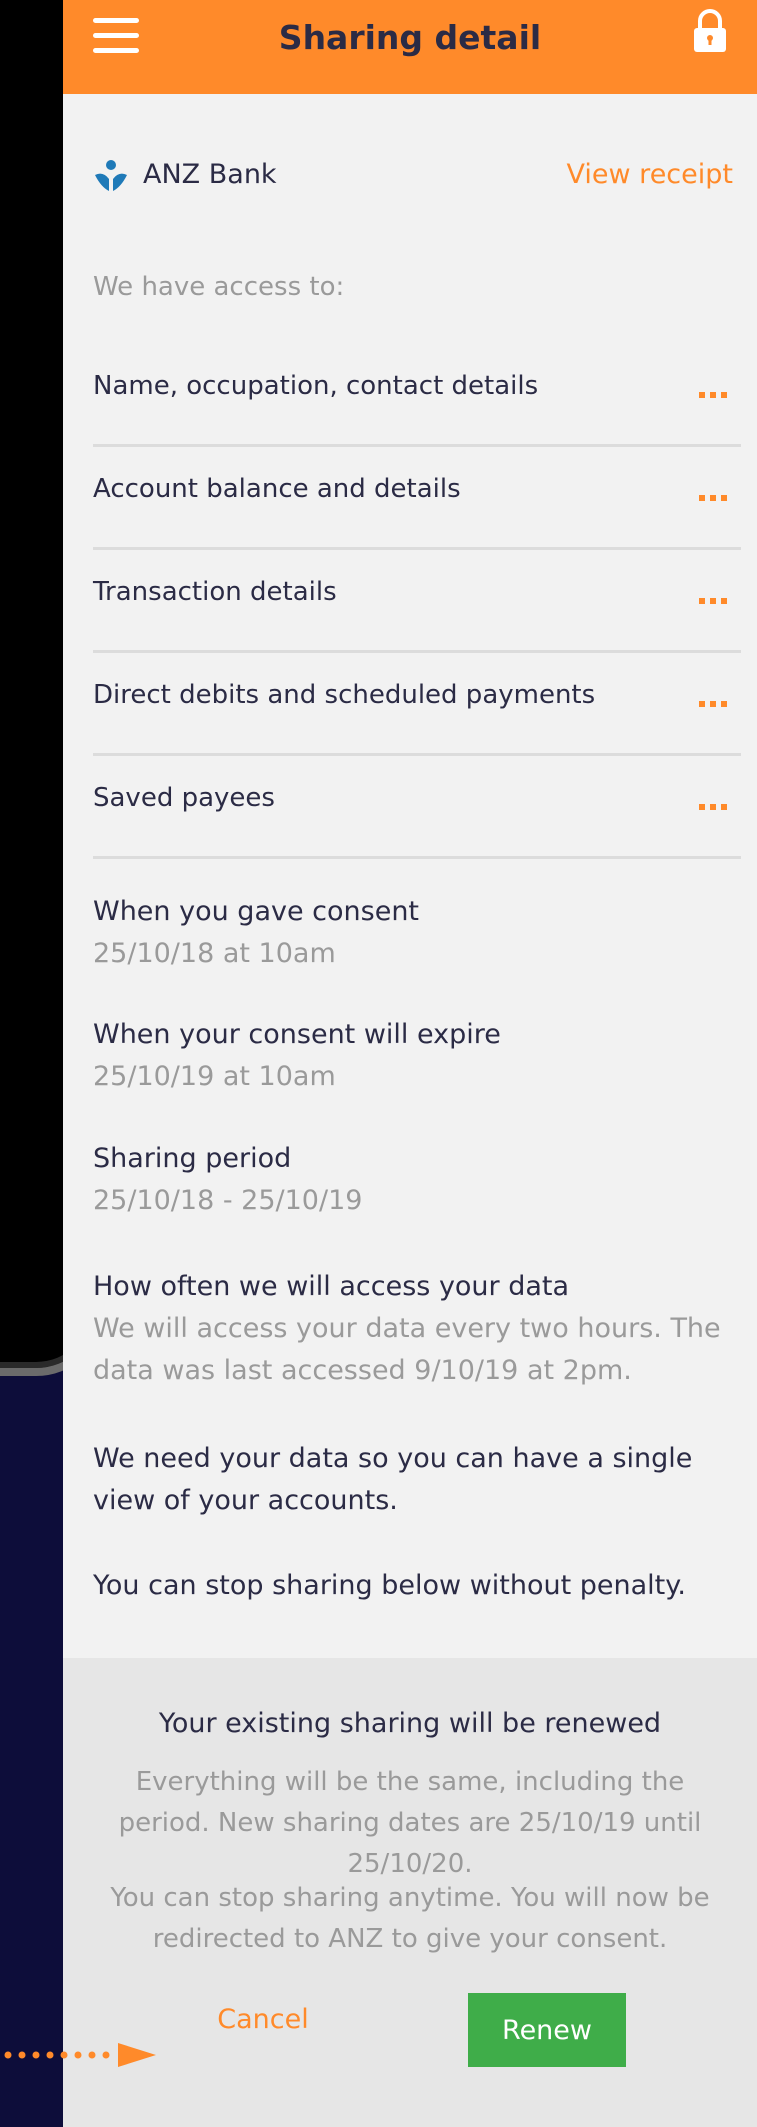  What do you see at coordinates (214, 1076) in the screenshot?
I see `consent-expire-value: 25/10/19 at 10am` at bounding box center [214, 1076].